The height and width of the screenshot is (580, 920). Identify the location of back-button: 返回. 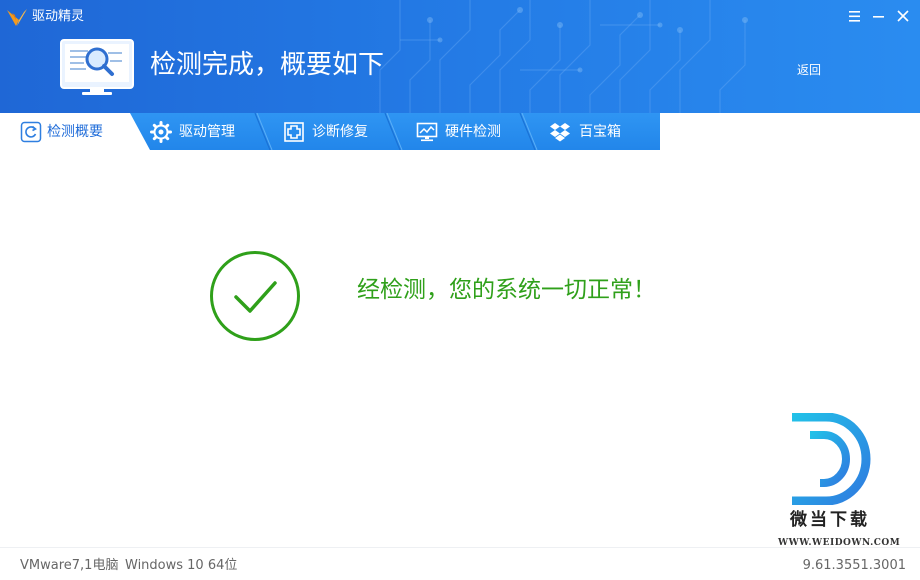
(809, 70).